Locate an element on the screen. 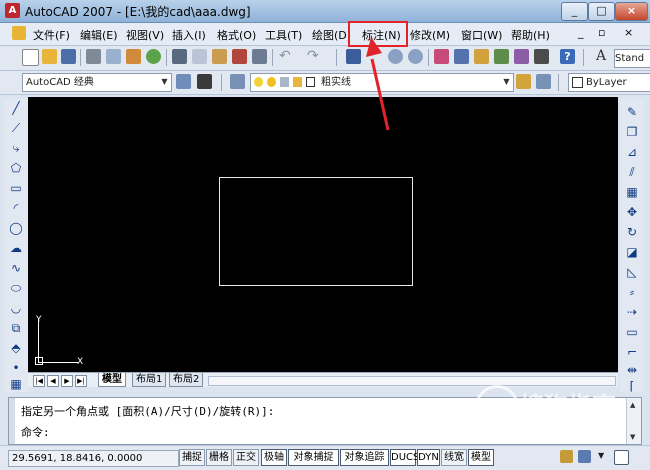 The image size is (650, 470). arc-icon: ◜ is located at coordinates (16, 208).